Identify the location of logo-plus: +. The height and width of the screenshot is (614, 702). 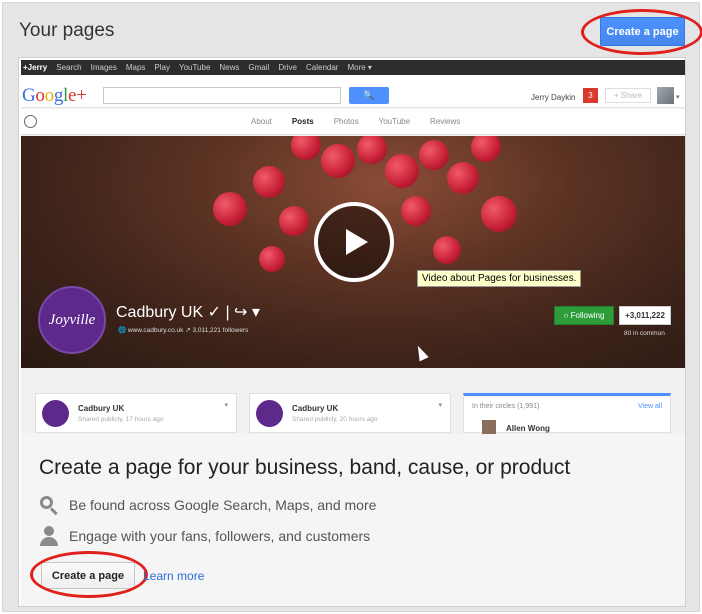
(81, 95).